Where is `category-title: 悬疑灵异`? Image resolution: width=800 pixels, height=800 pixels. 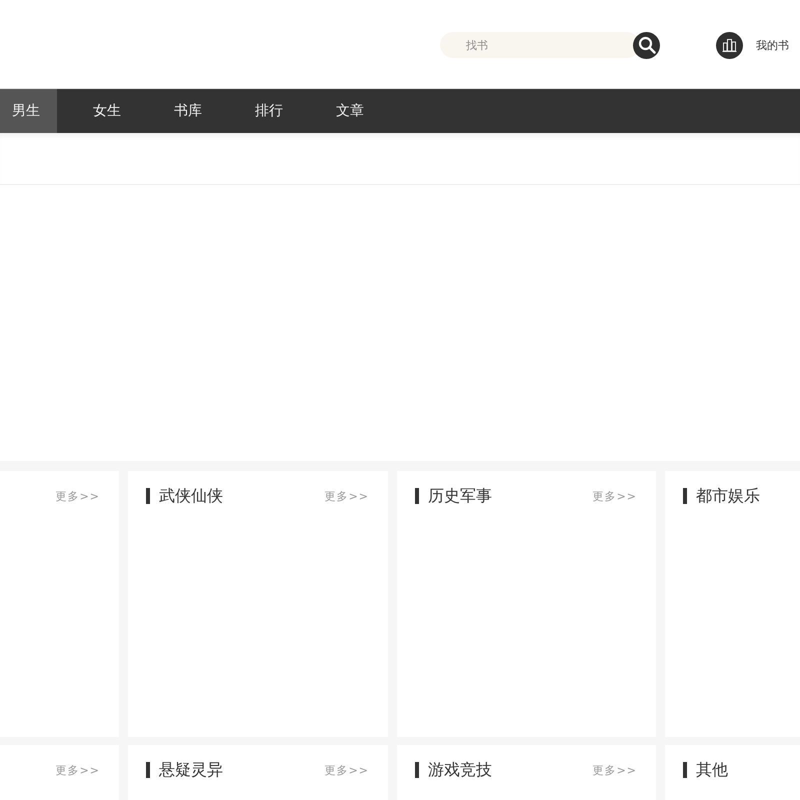 category-title: 悬疑灵异 is located at coordinates (191, 770).